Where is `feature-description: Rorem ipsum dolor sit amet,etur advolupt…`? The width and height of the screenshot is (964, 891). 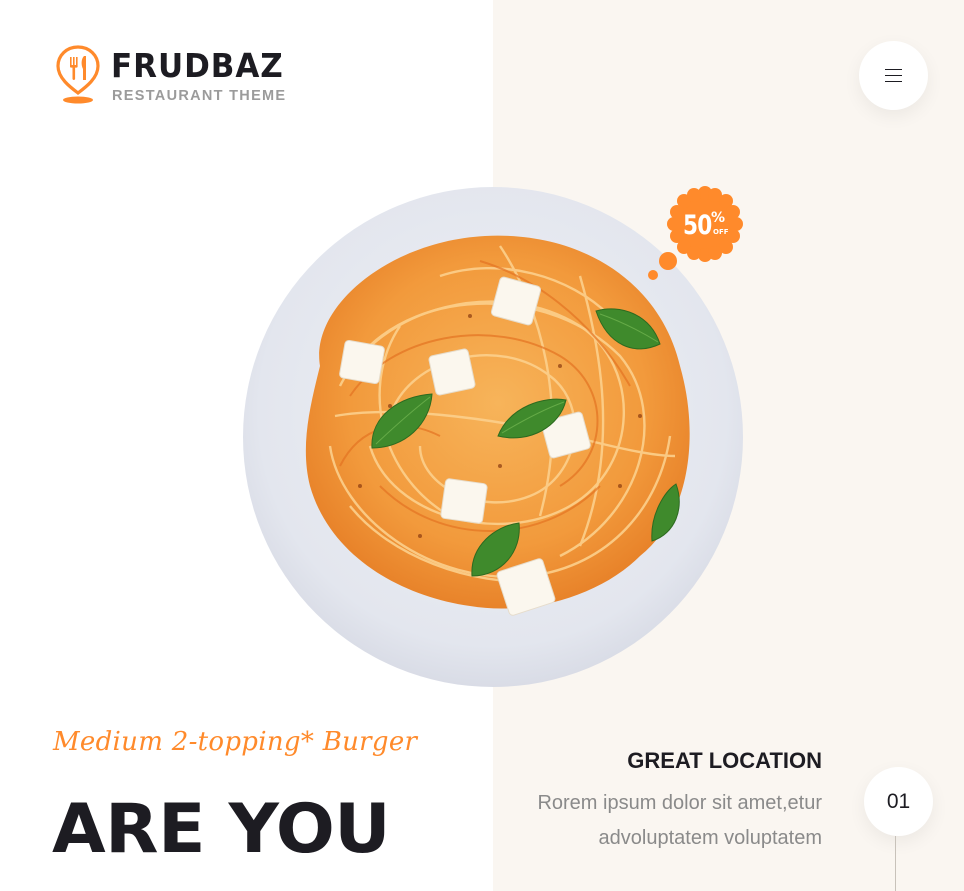
feature-description: Rorem ipsum dolor sit amet,etur advolupt… is located at coordinates (679, 820).